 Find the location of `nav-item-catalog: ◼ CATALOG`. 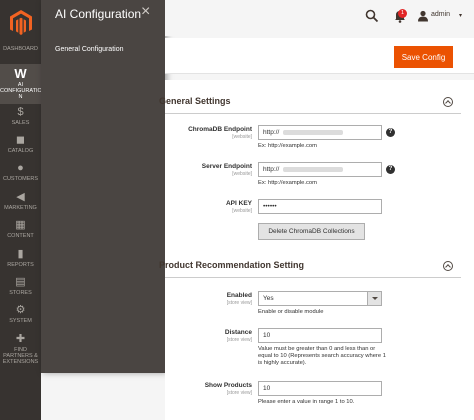

nav-item-catalog: ◼ CATALOG is located at coordinates (20, 145).